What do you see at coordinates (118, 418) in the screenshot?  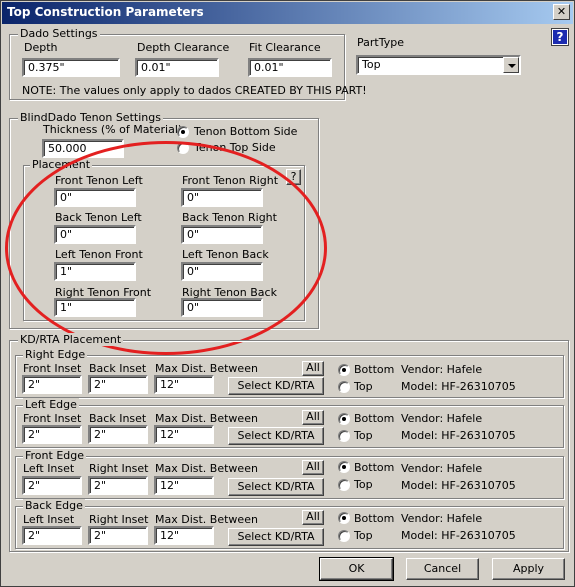 I see `edge-left-label-2: Back Inset` at bounding box center [118, 418].